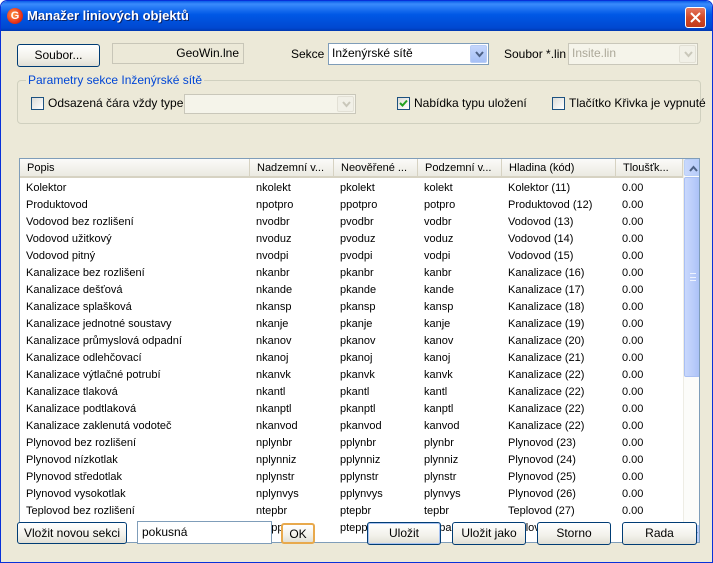 The width and height of the screenshot is (713, 563). I want to click on cell-podzemni: kolekt, so click(460, 188).